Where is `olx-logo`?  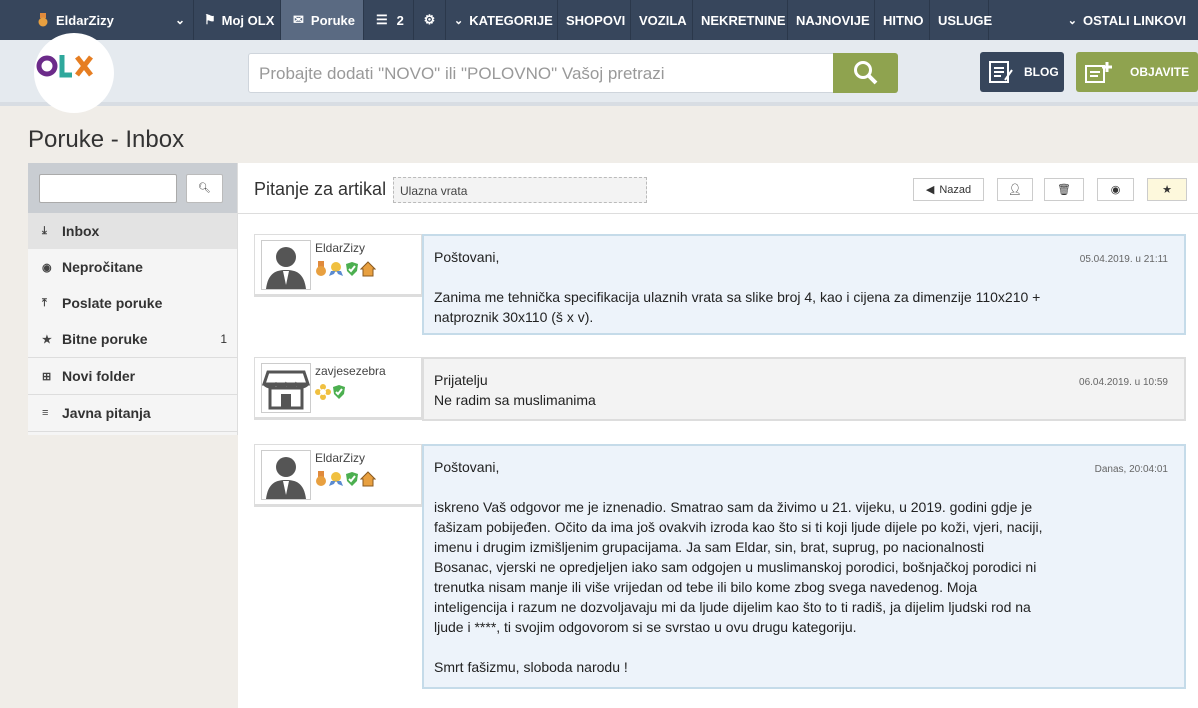
olx-logo is located at coordinates (74, 73).